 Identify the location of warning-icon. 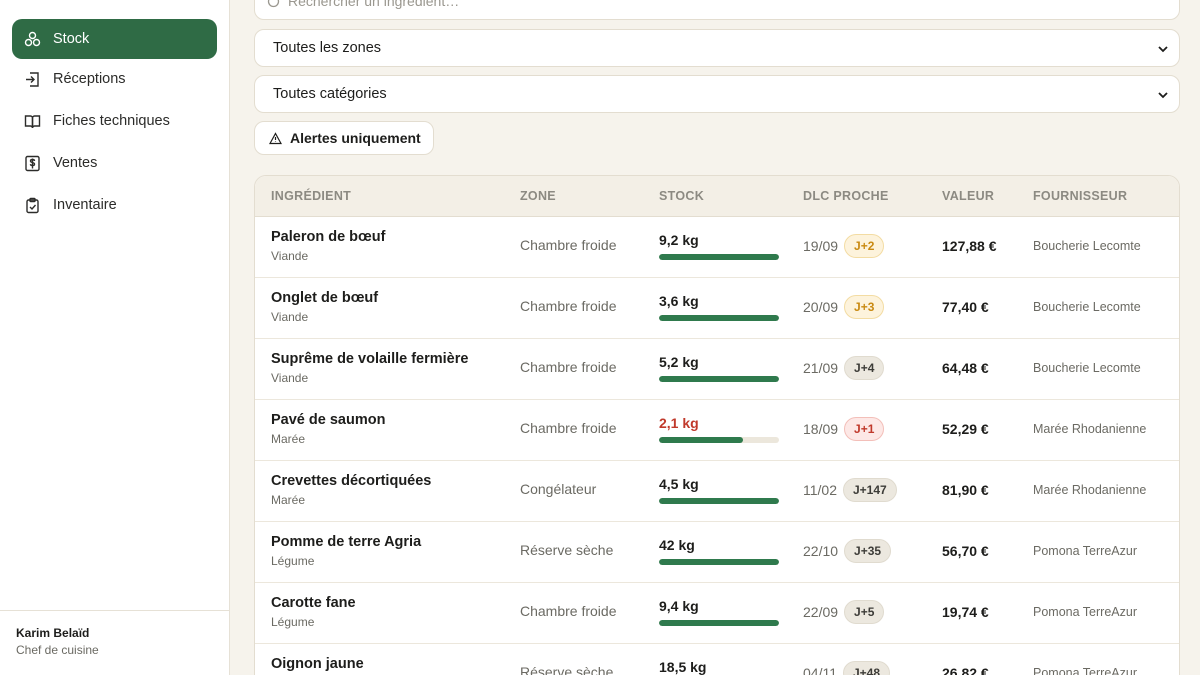
(275, 137).